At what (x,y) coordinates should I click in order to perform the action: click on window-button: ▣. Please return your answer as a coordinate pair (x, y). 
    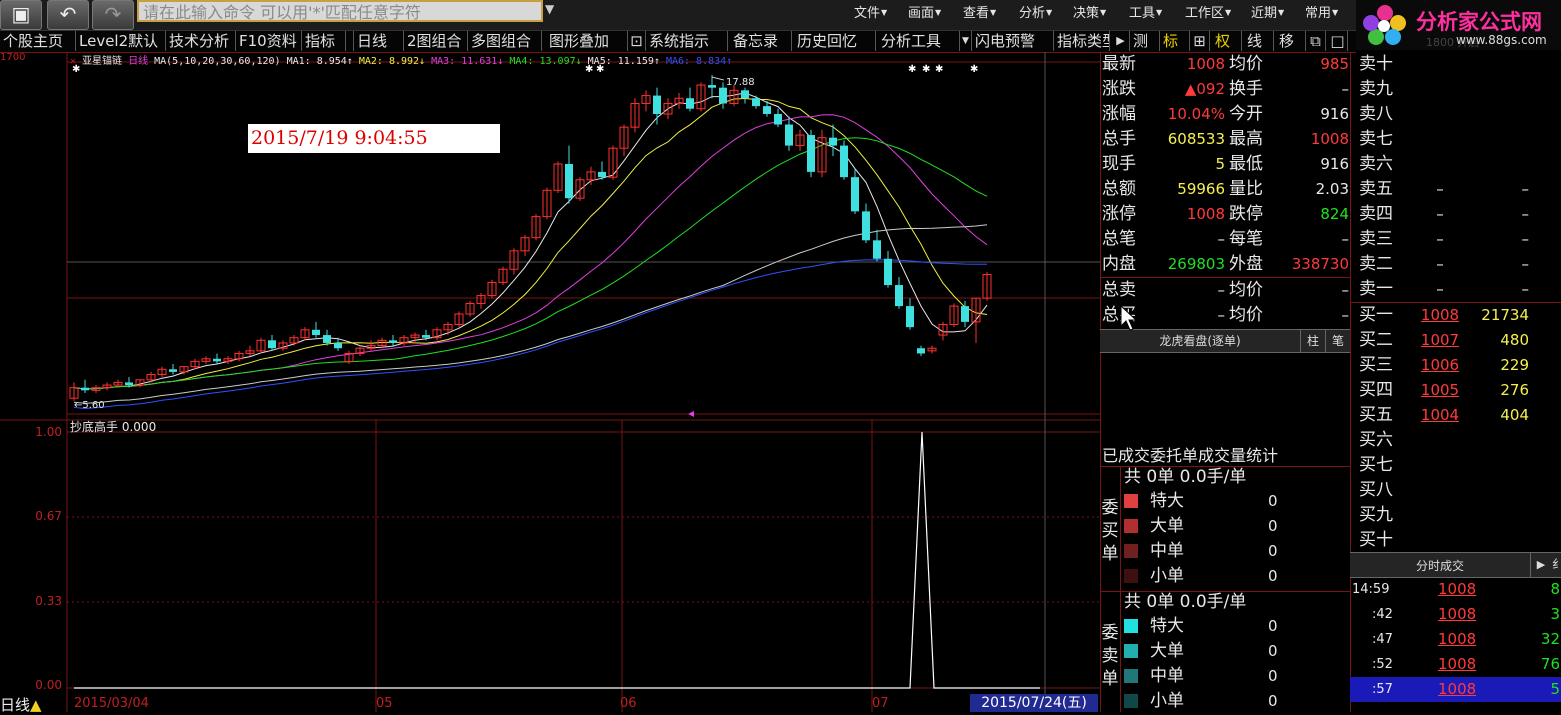
    Looking at the image, I should click on (21, 15).